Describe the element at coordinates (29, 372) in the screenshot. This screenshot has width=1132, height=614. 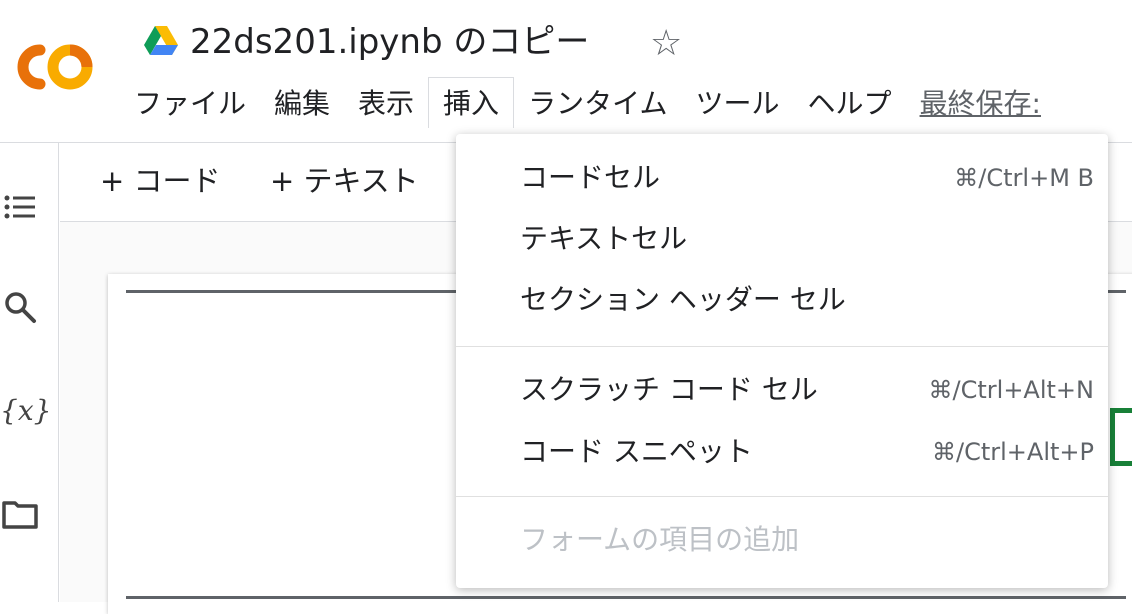
I see `left-rail: {x}` at that location.